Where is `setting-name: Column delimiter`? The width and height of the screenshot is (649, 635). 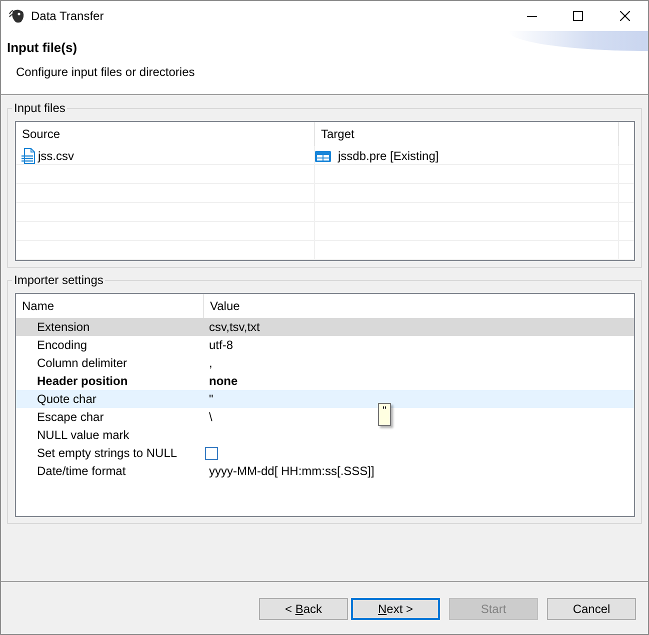 setting-name: Column delimiter is located at coordinates (82, 363).